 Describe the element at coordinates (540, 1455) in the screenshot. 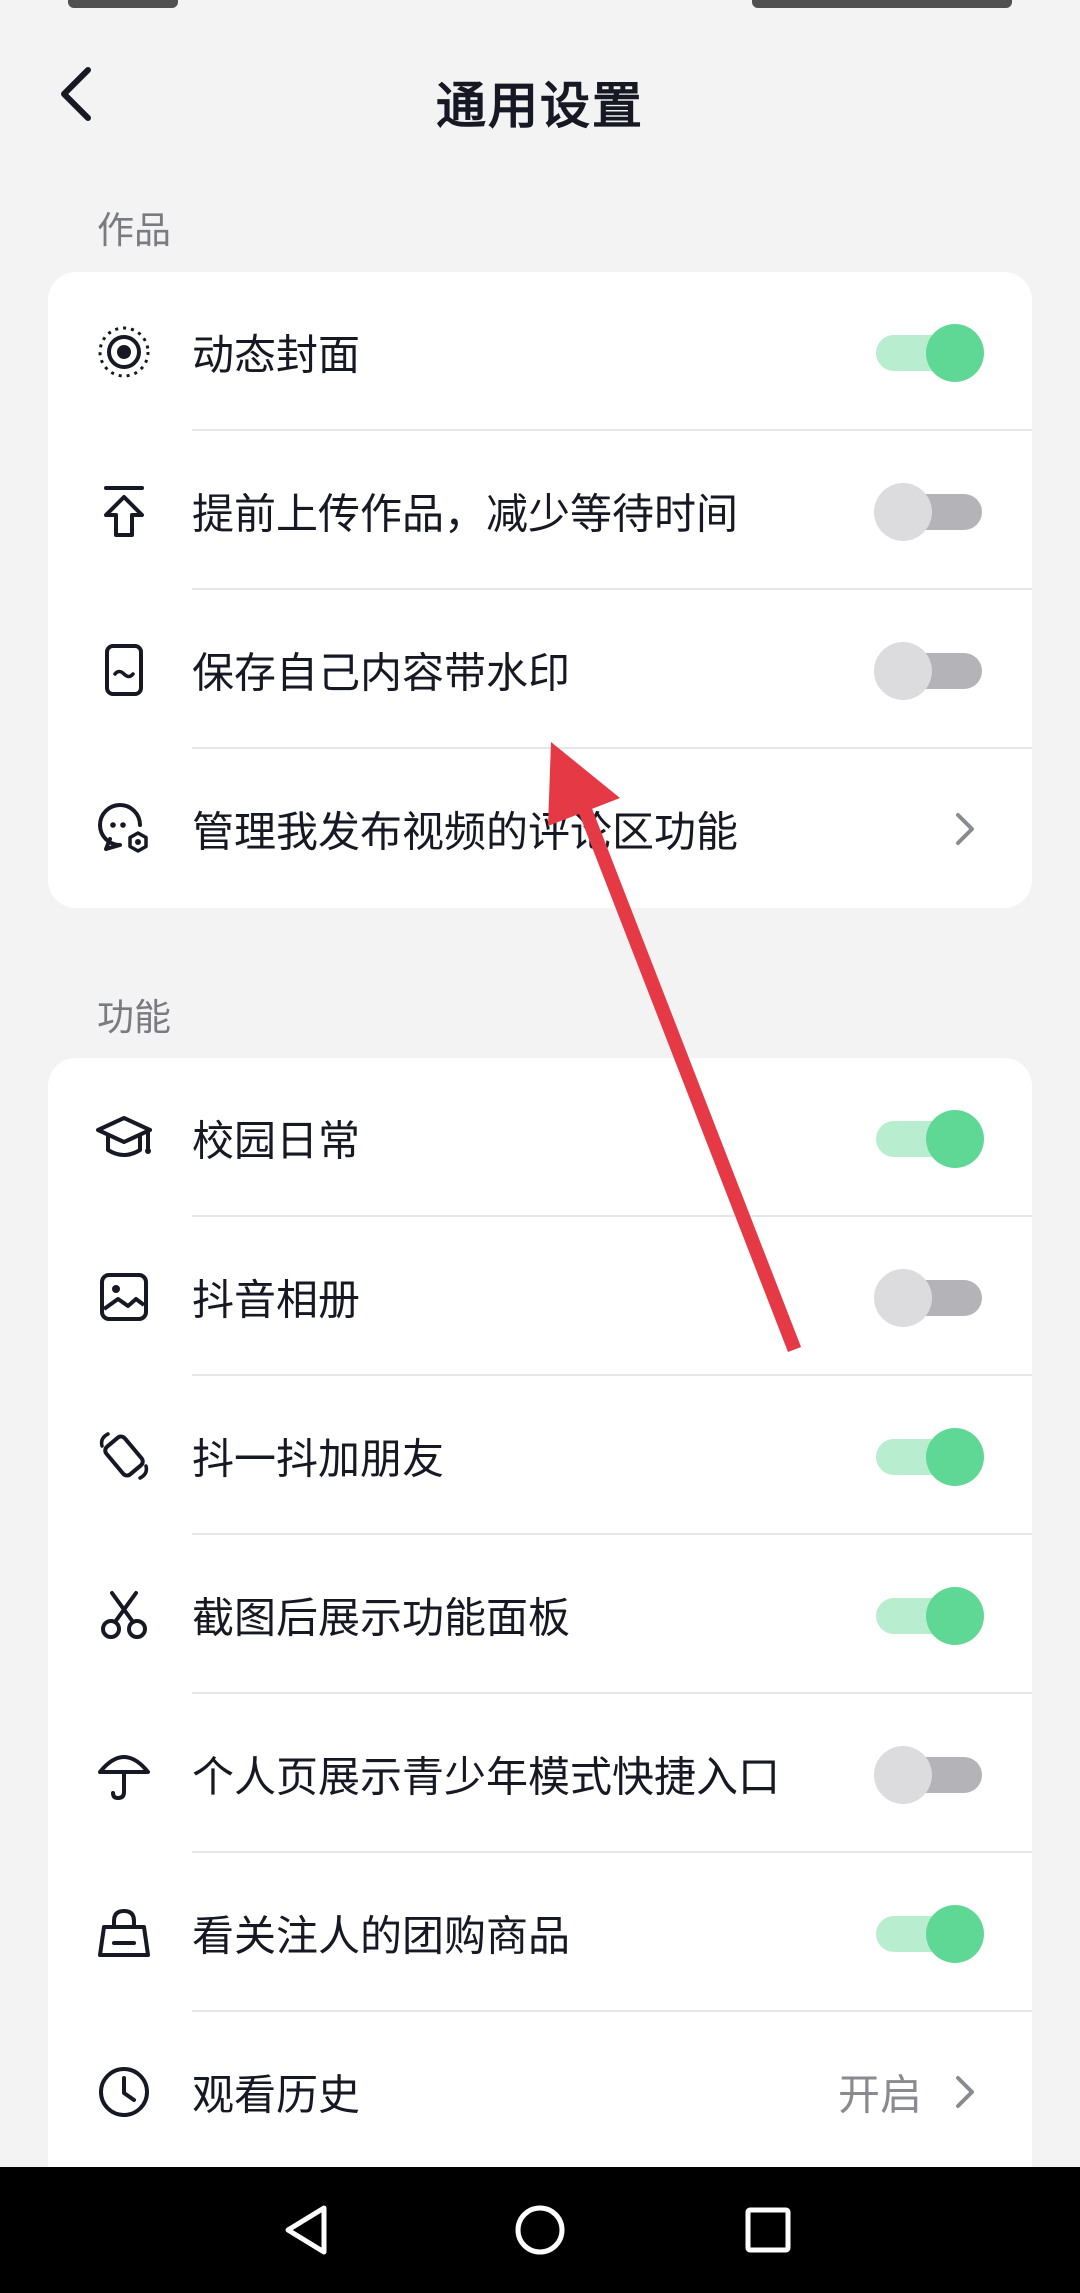

I see `setting-row-shake-add-friends: 抖一抖加朋友` at that location.